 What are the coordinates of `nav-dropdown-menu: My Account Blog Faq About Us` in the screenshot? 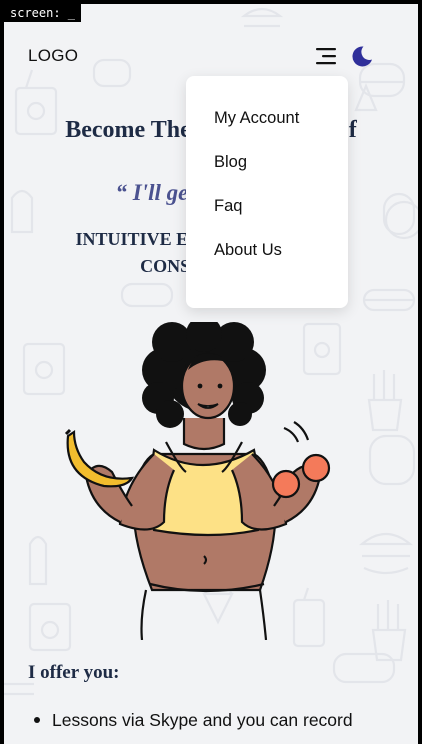 It's located at (267, 192).